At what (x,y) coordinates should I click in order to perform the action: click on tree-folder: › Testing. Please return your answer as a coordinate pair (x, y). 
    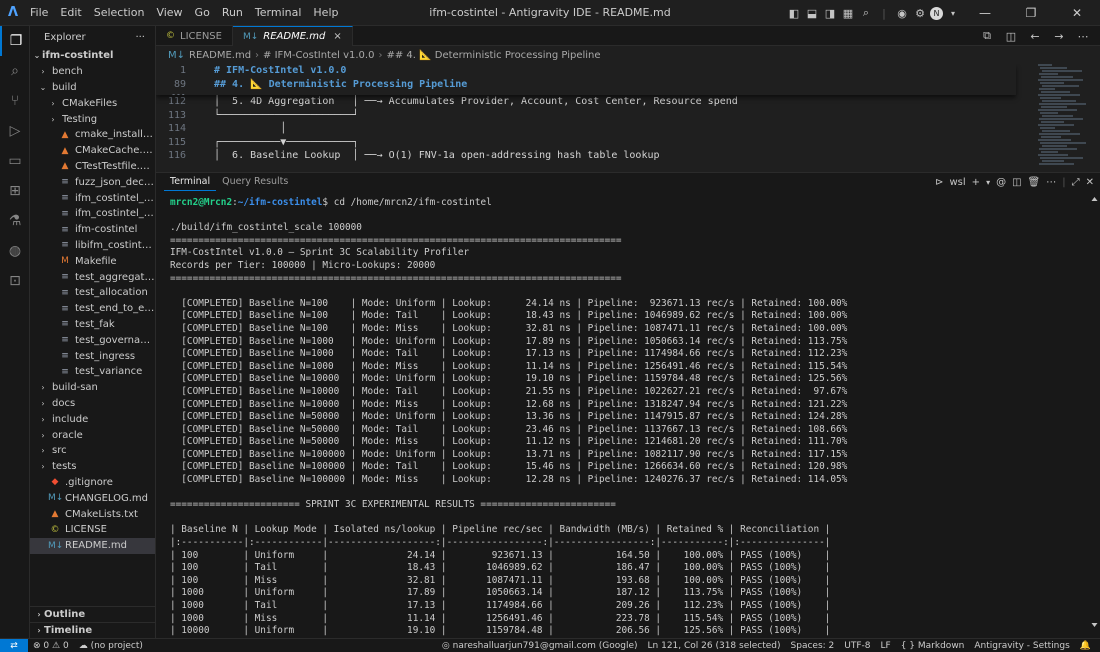
    Looking at the image, I should click on (92, 119).